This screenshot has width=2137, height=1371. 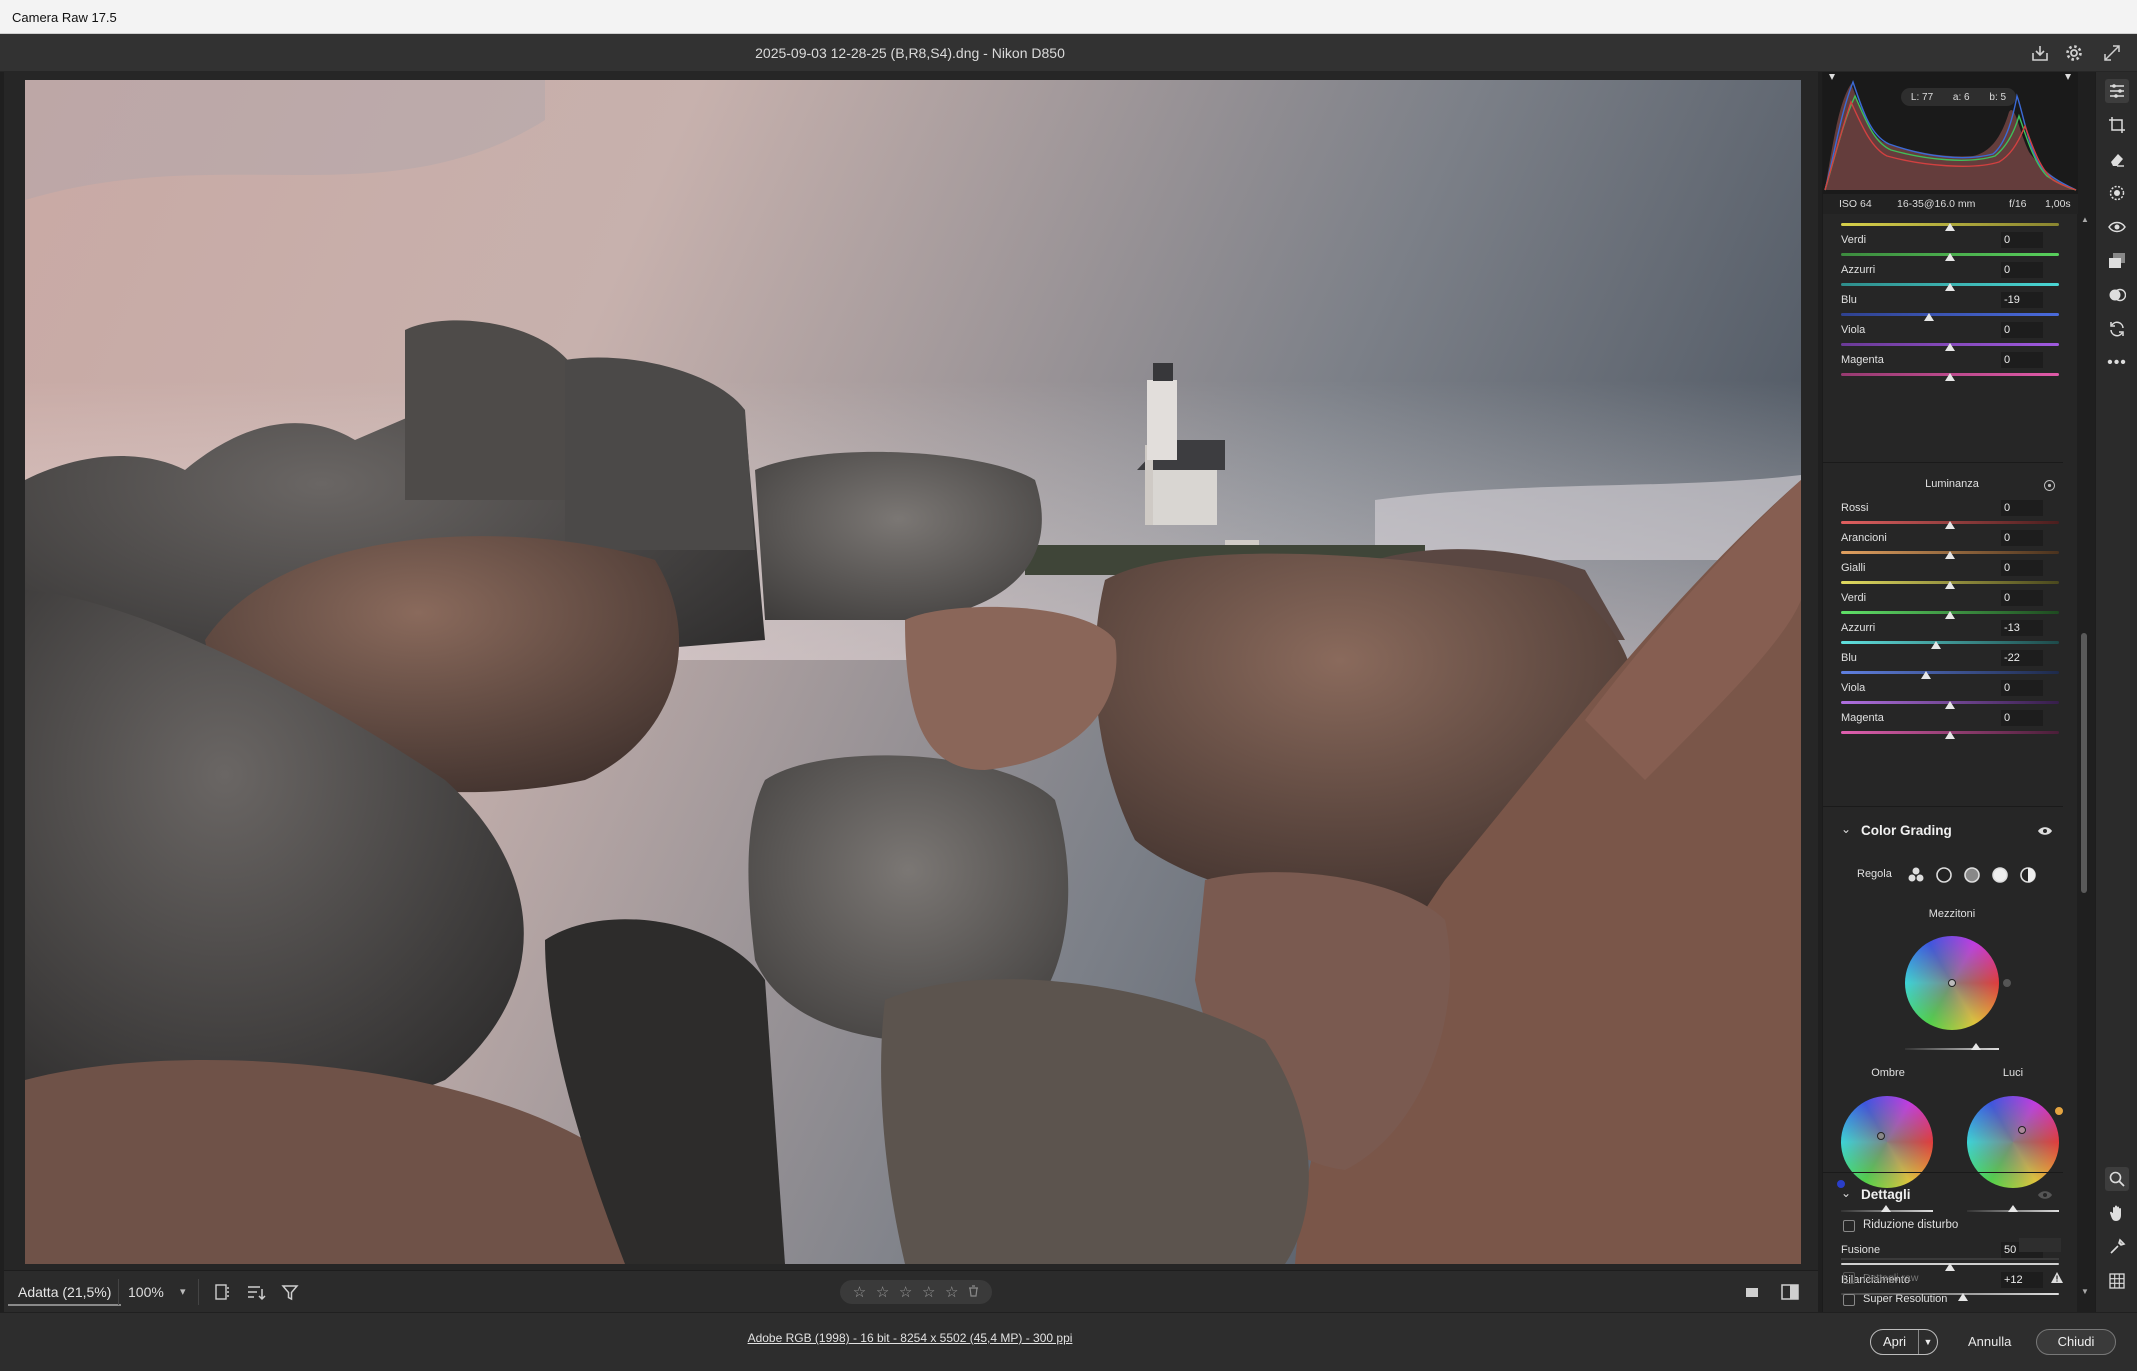 What do you see at coordinates (1952, 983) in the screenshot?
I see `midtones-wheel-handle` at bounding box center [1952, 983].